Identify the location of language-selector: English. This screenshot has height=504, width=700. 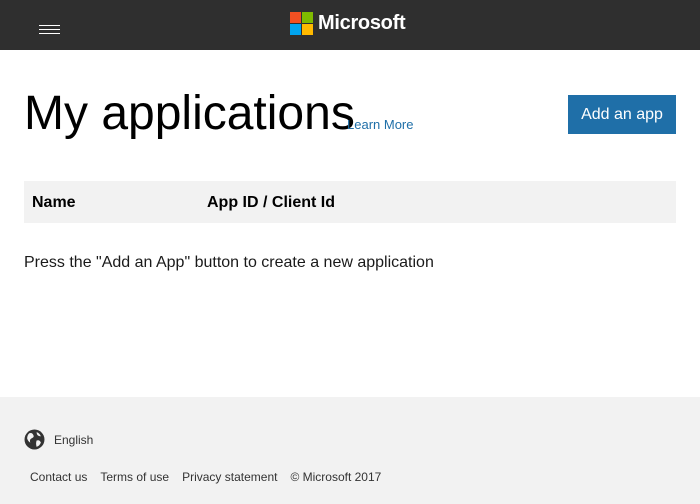
(58, 439).